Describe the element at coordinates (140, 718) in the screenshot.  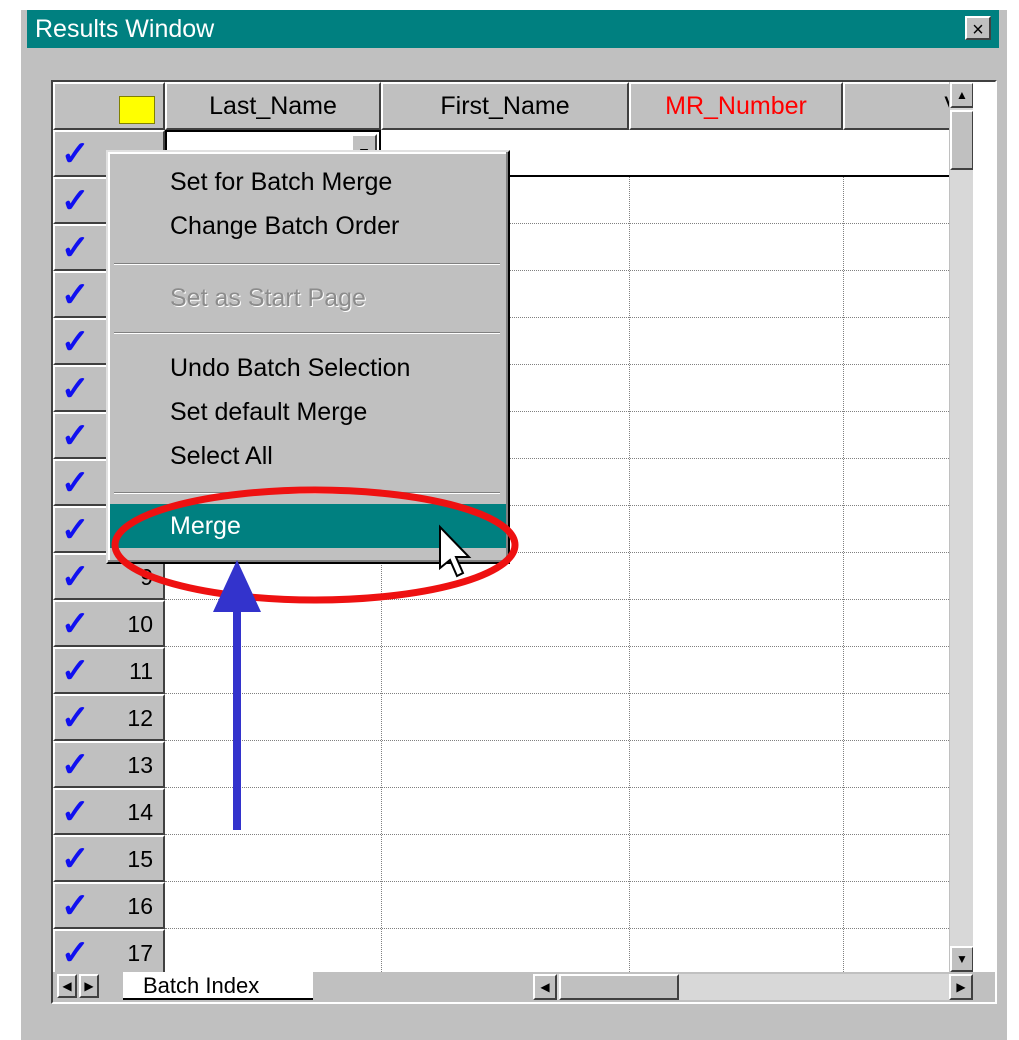
I see `row-number: 12` at that location.